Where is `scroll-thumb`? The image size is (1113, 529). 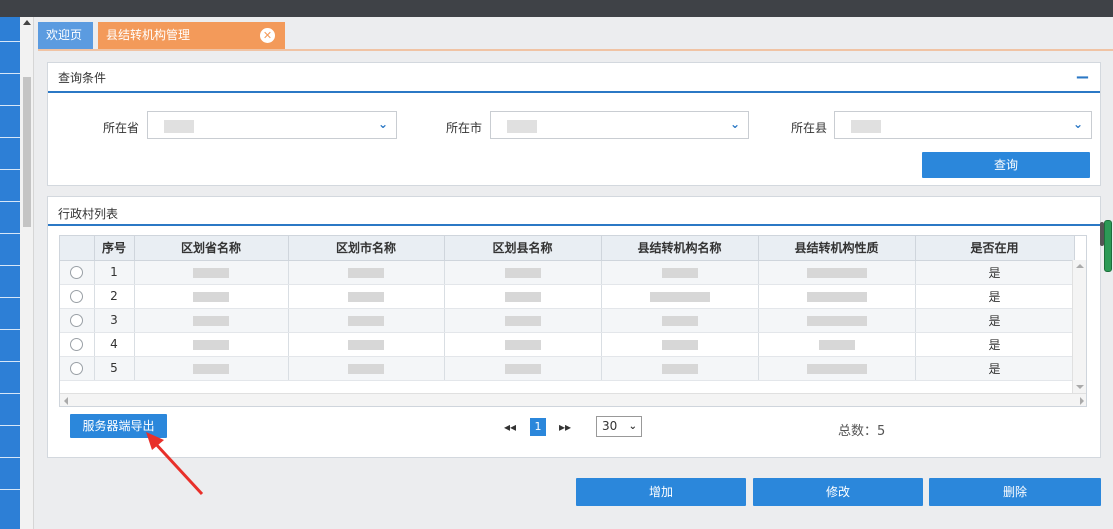
scroll-thumb is located at coordinates (27, 152).